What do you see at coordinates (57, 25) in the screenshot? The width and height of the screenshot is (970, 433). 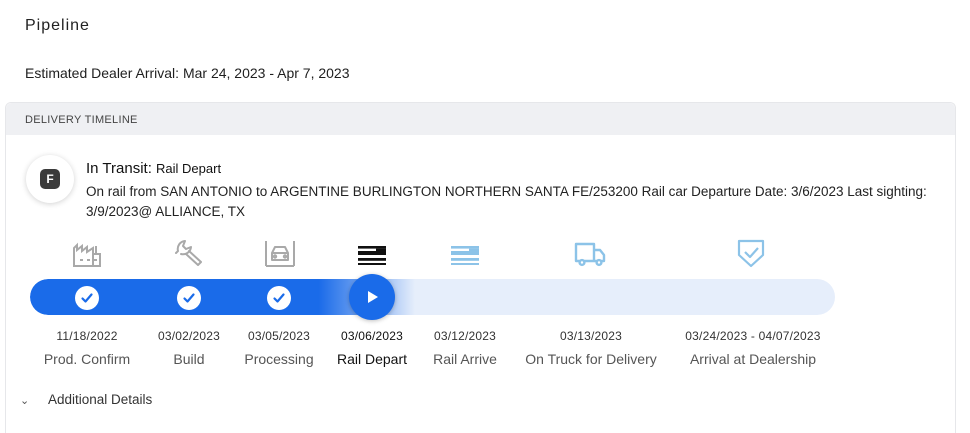 I see `page-title: Pipeline` at bounding box center [57, 25].